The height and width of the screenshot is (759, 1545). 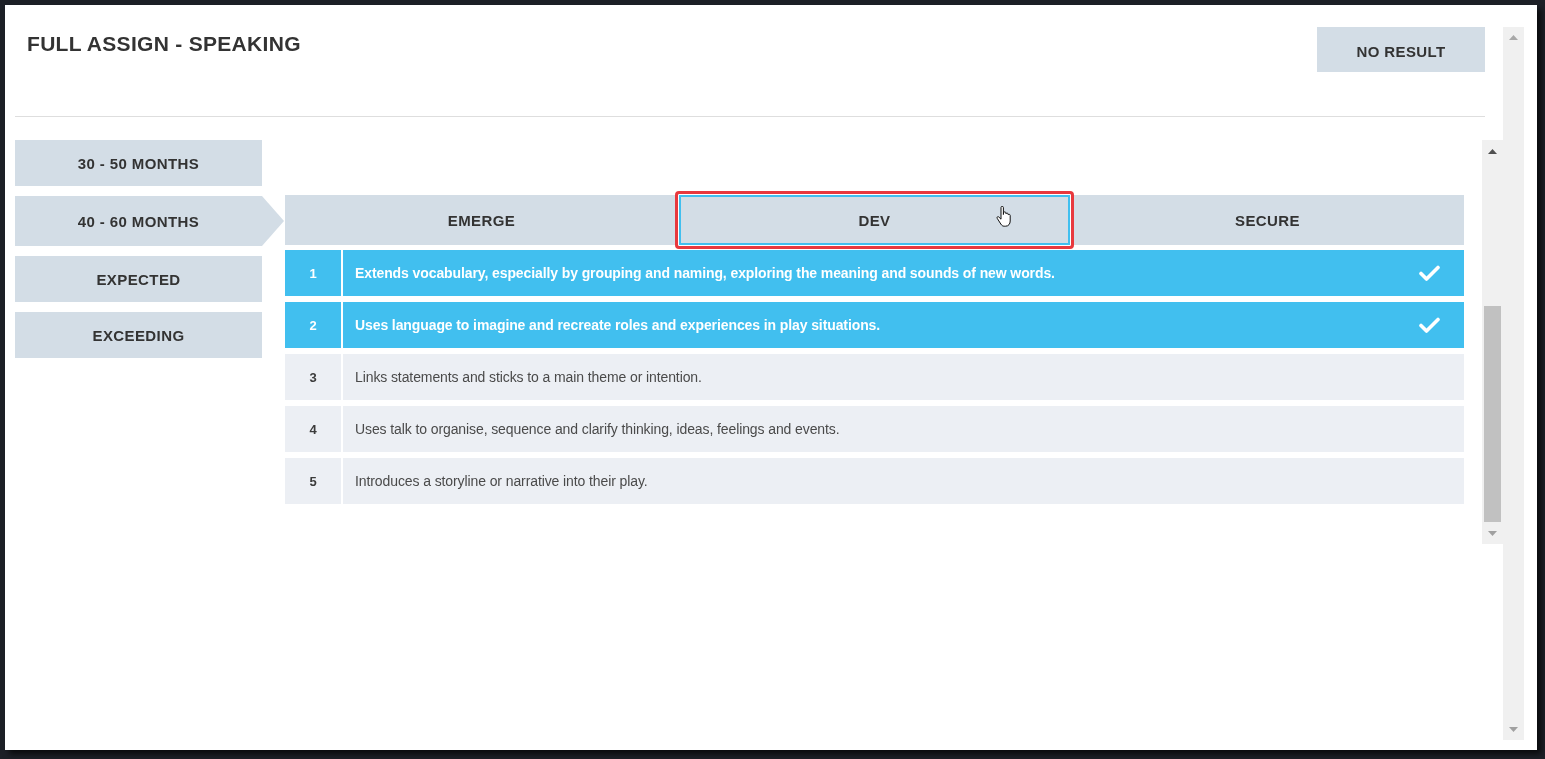 What do you see at coordinates (313, 481) in the screenshot?
I see `statement-number: 5` at bounding box center [313, 481].